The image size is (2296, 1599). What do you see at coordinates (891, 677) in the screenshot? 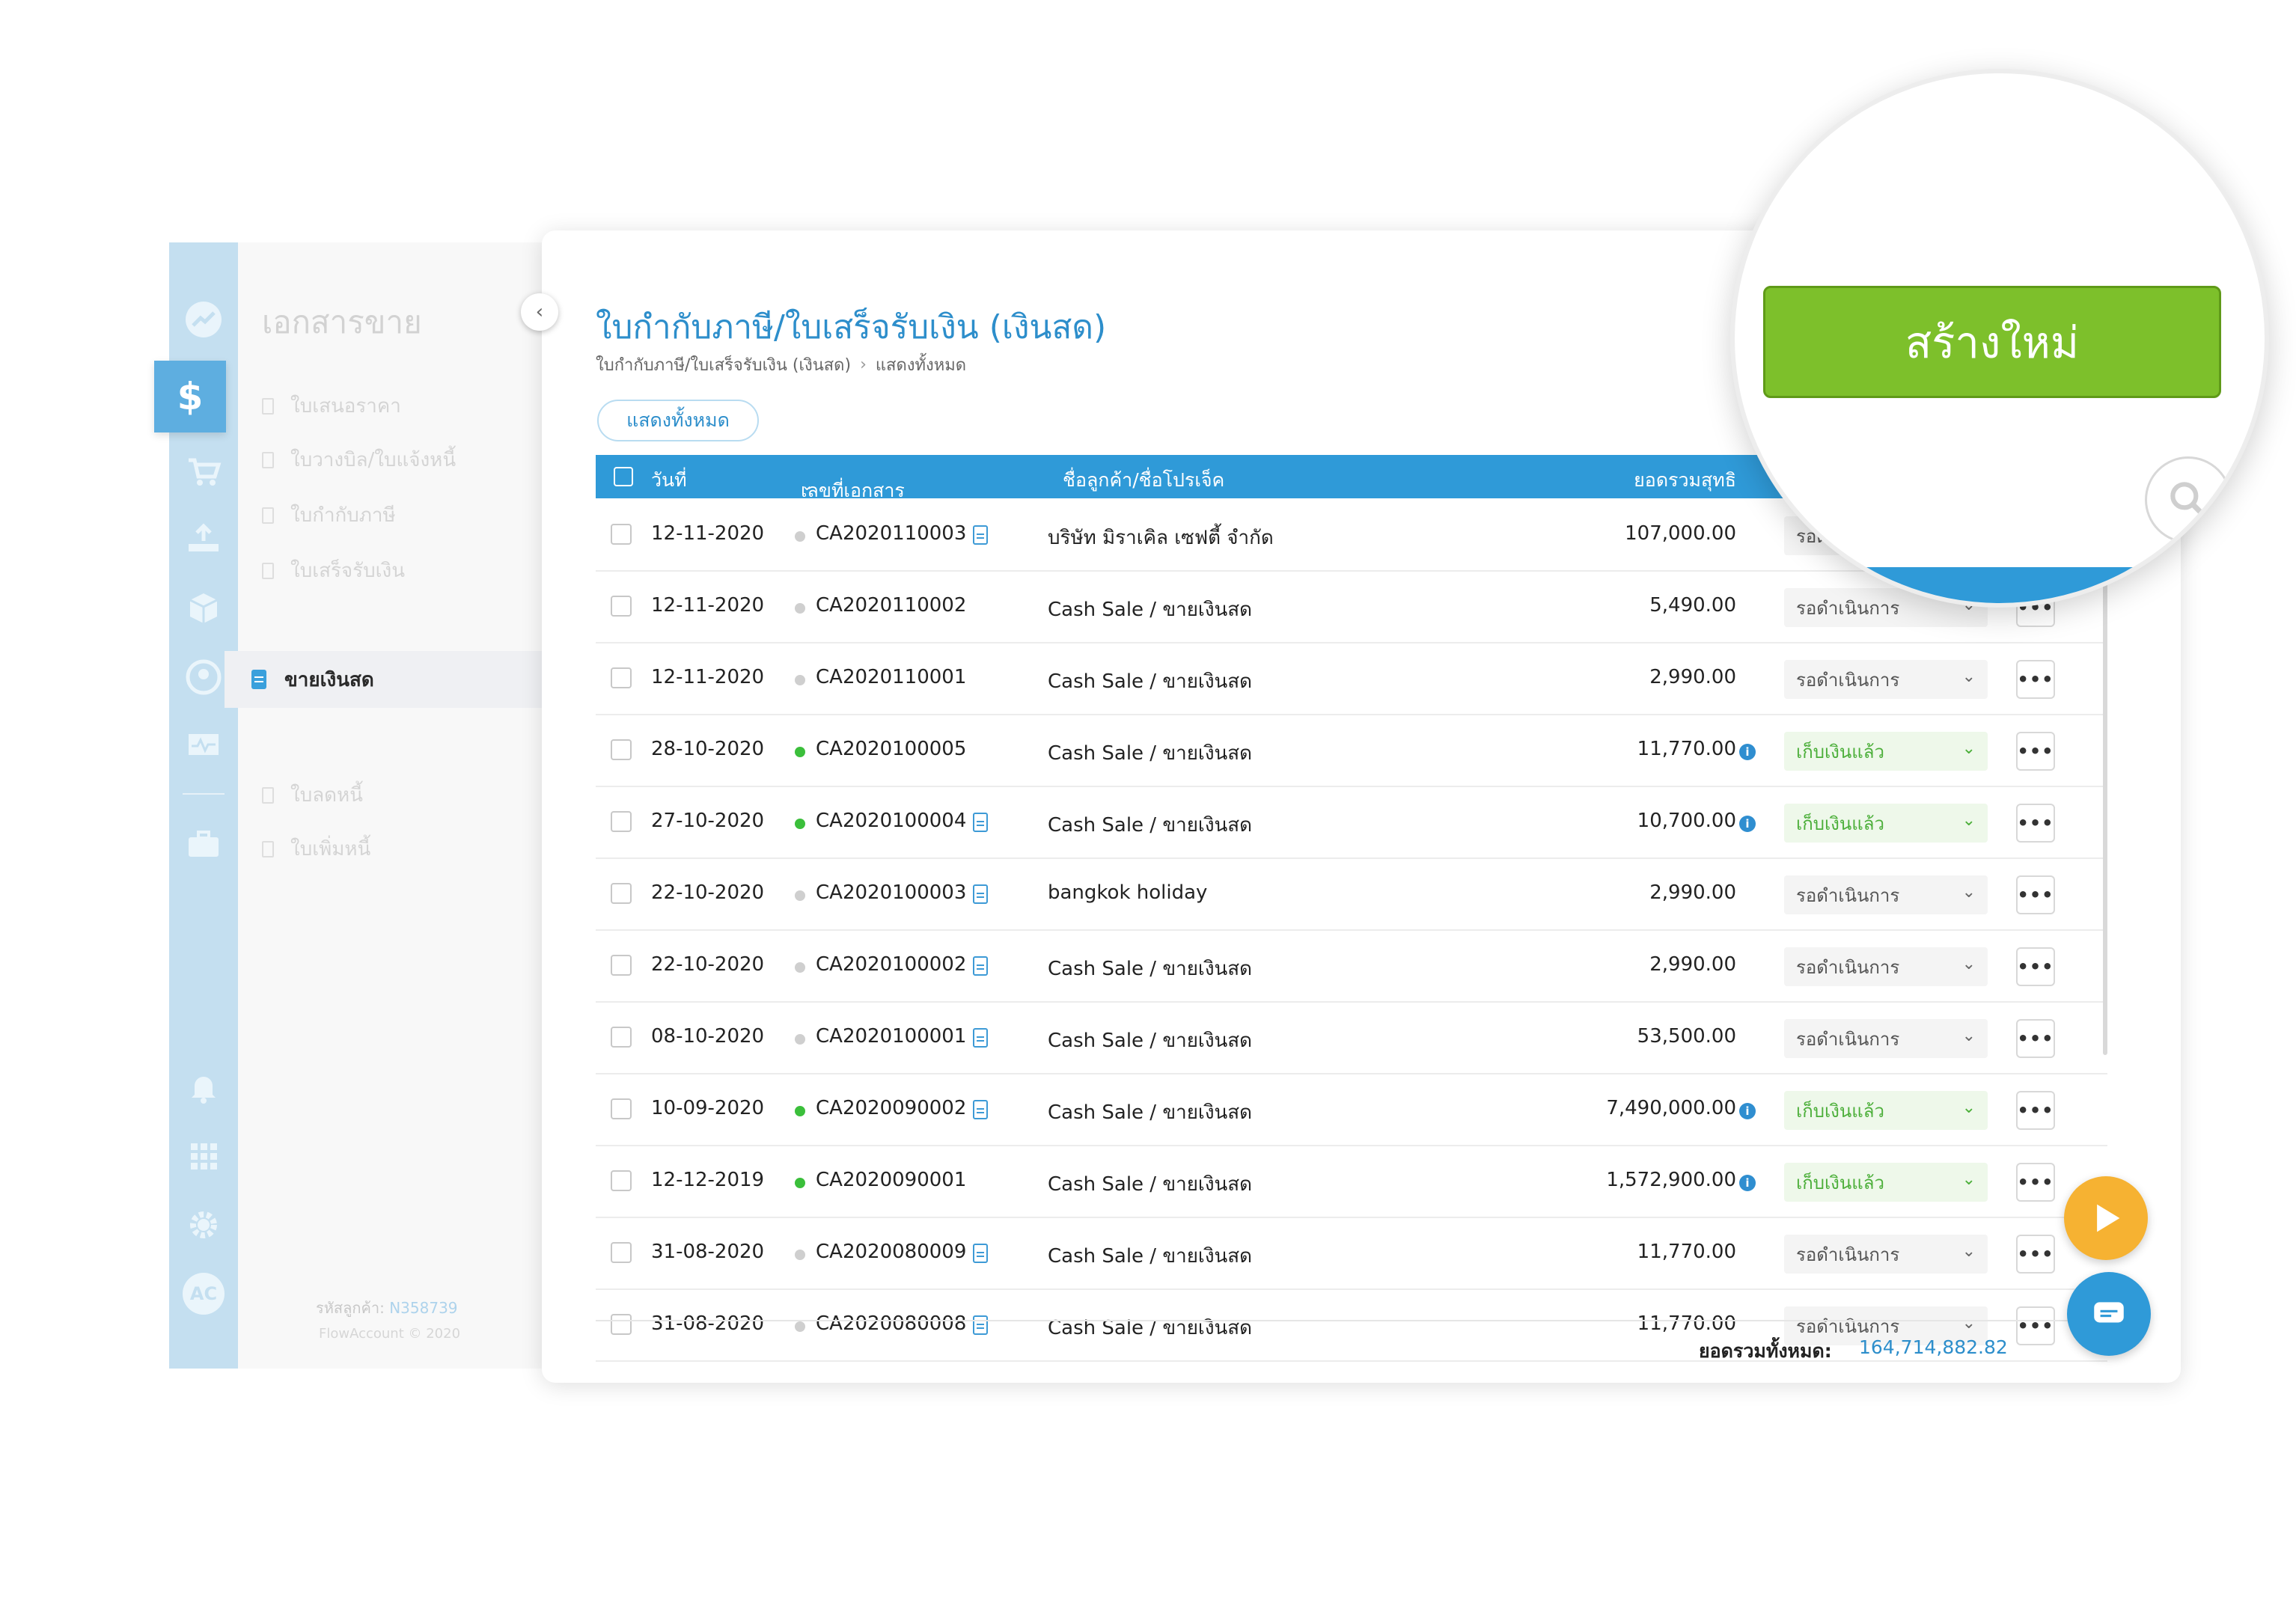
I see `row-doc-no: CA2020110001` at bounding box center [891, 677].